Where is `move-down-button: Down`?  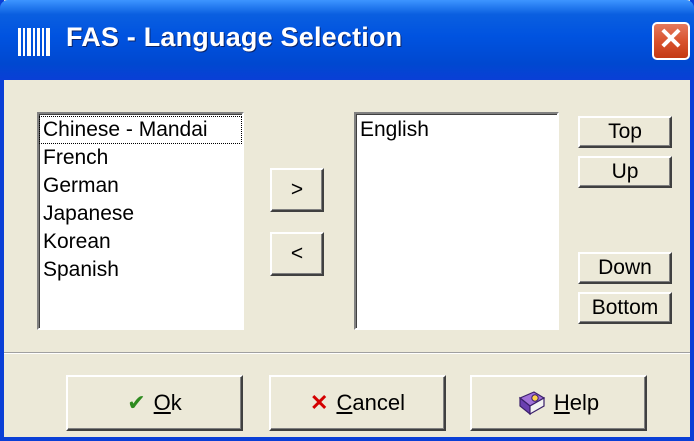 move-down-button: Down is located at coordinates (625, 268).